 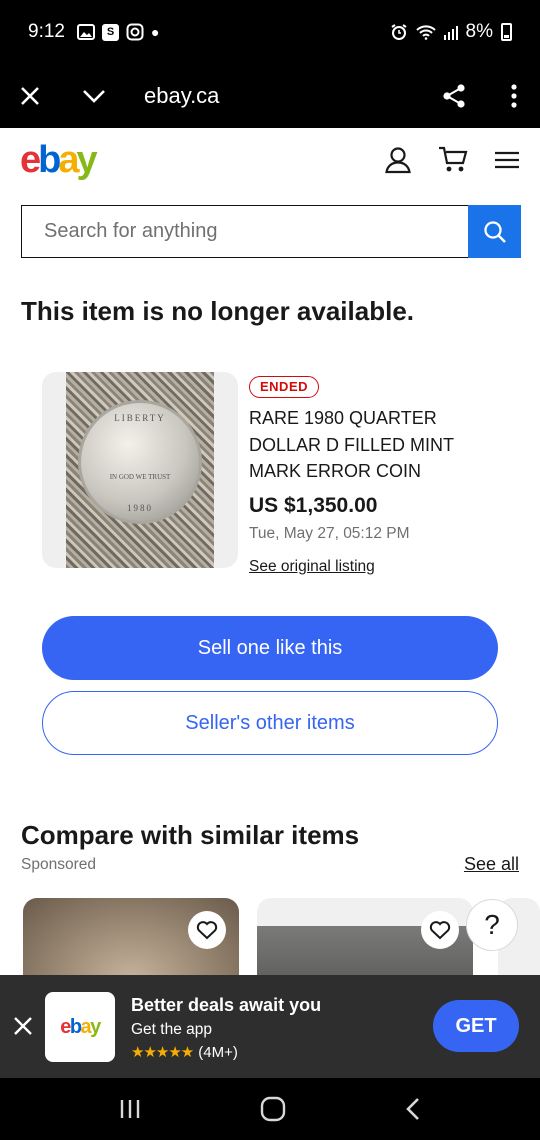 I want to click on hamburger-menu-icon, so click(x=507, y=160).